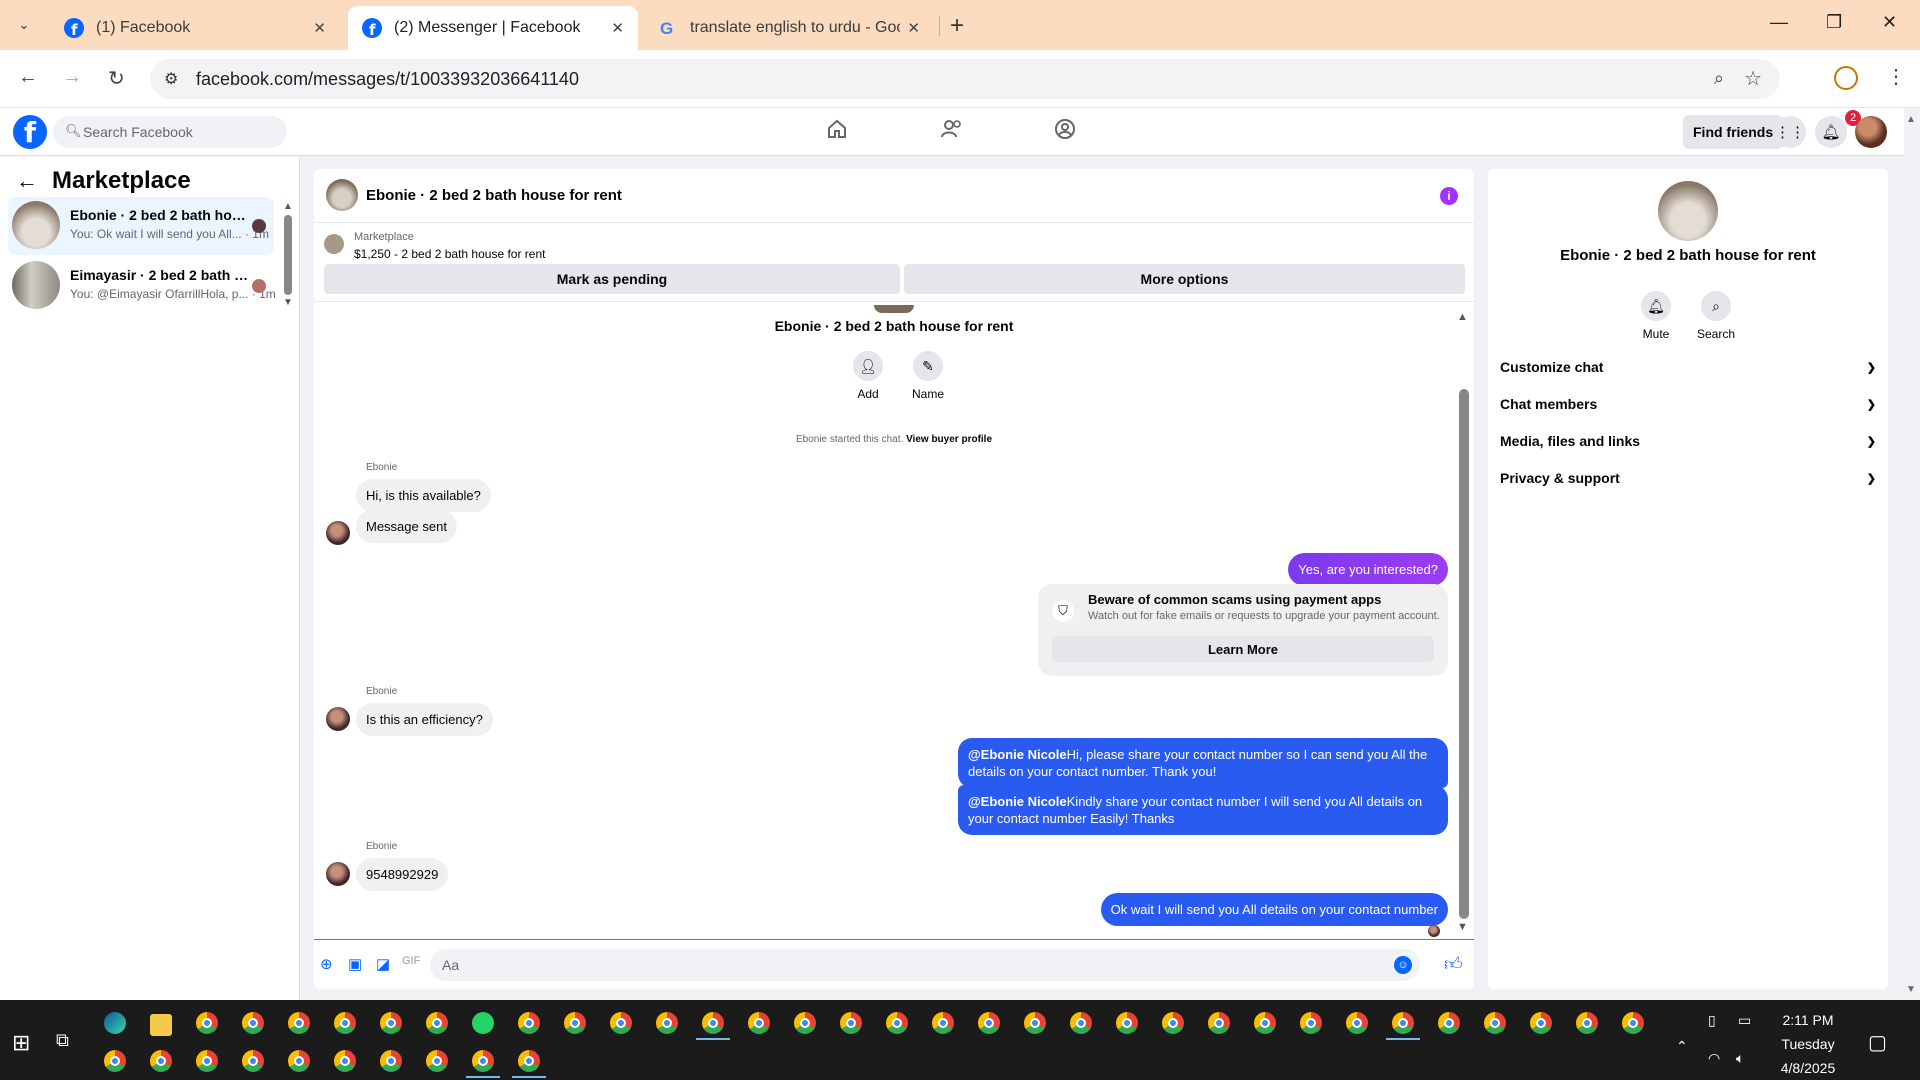 This screenshot has height=1080, width=1920. I want to click on edge-icon, so click(115, 1023).